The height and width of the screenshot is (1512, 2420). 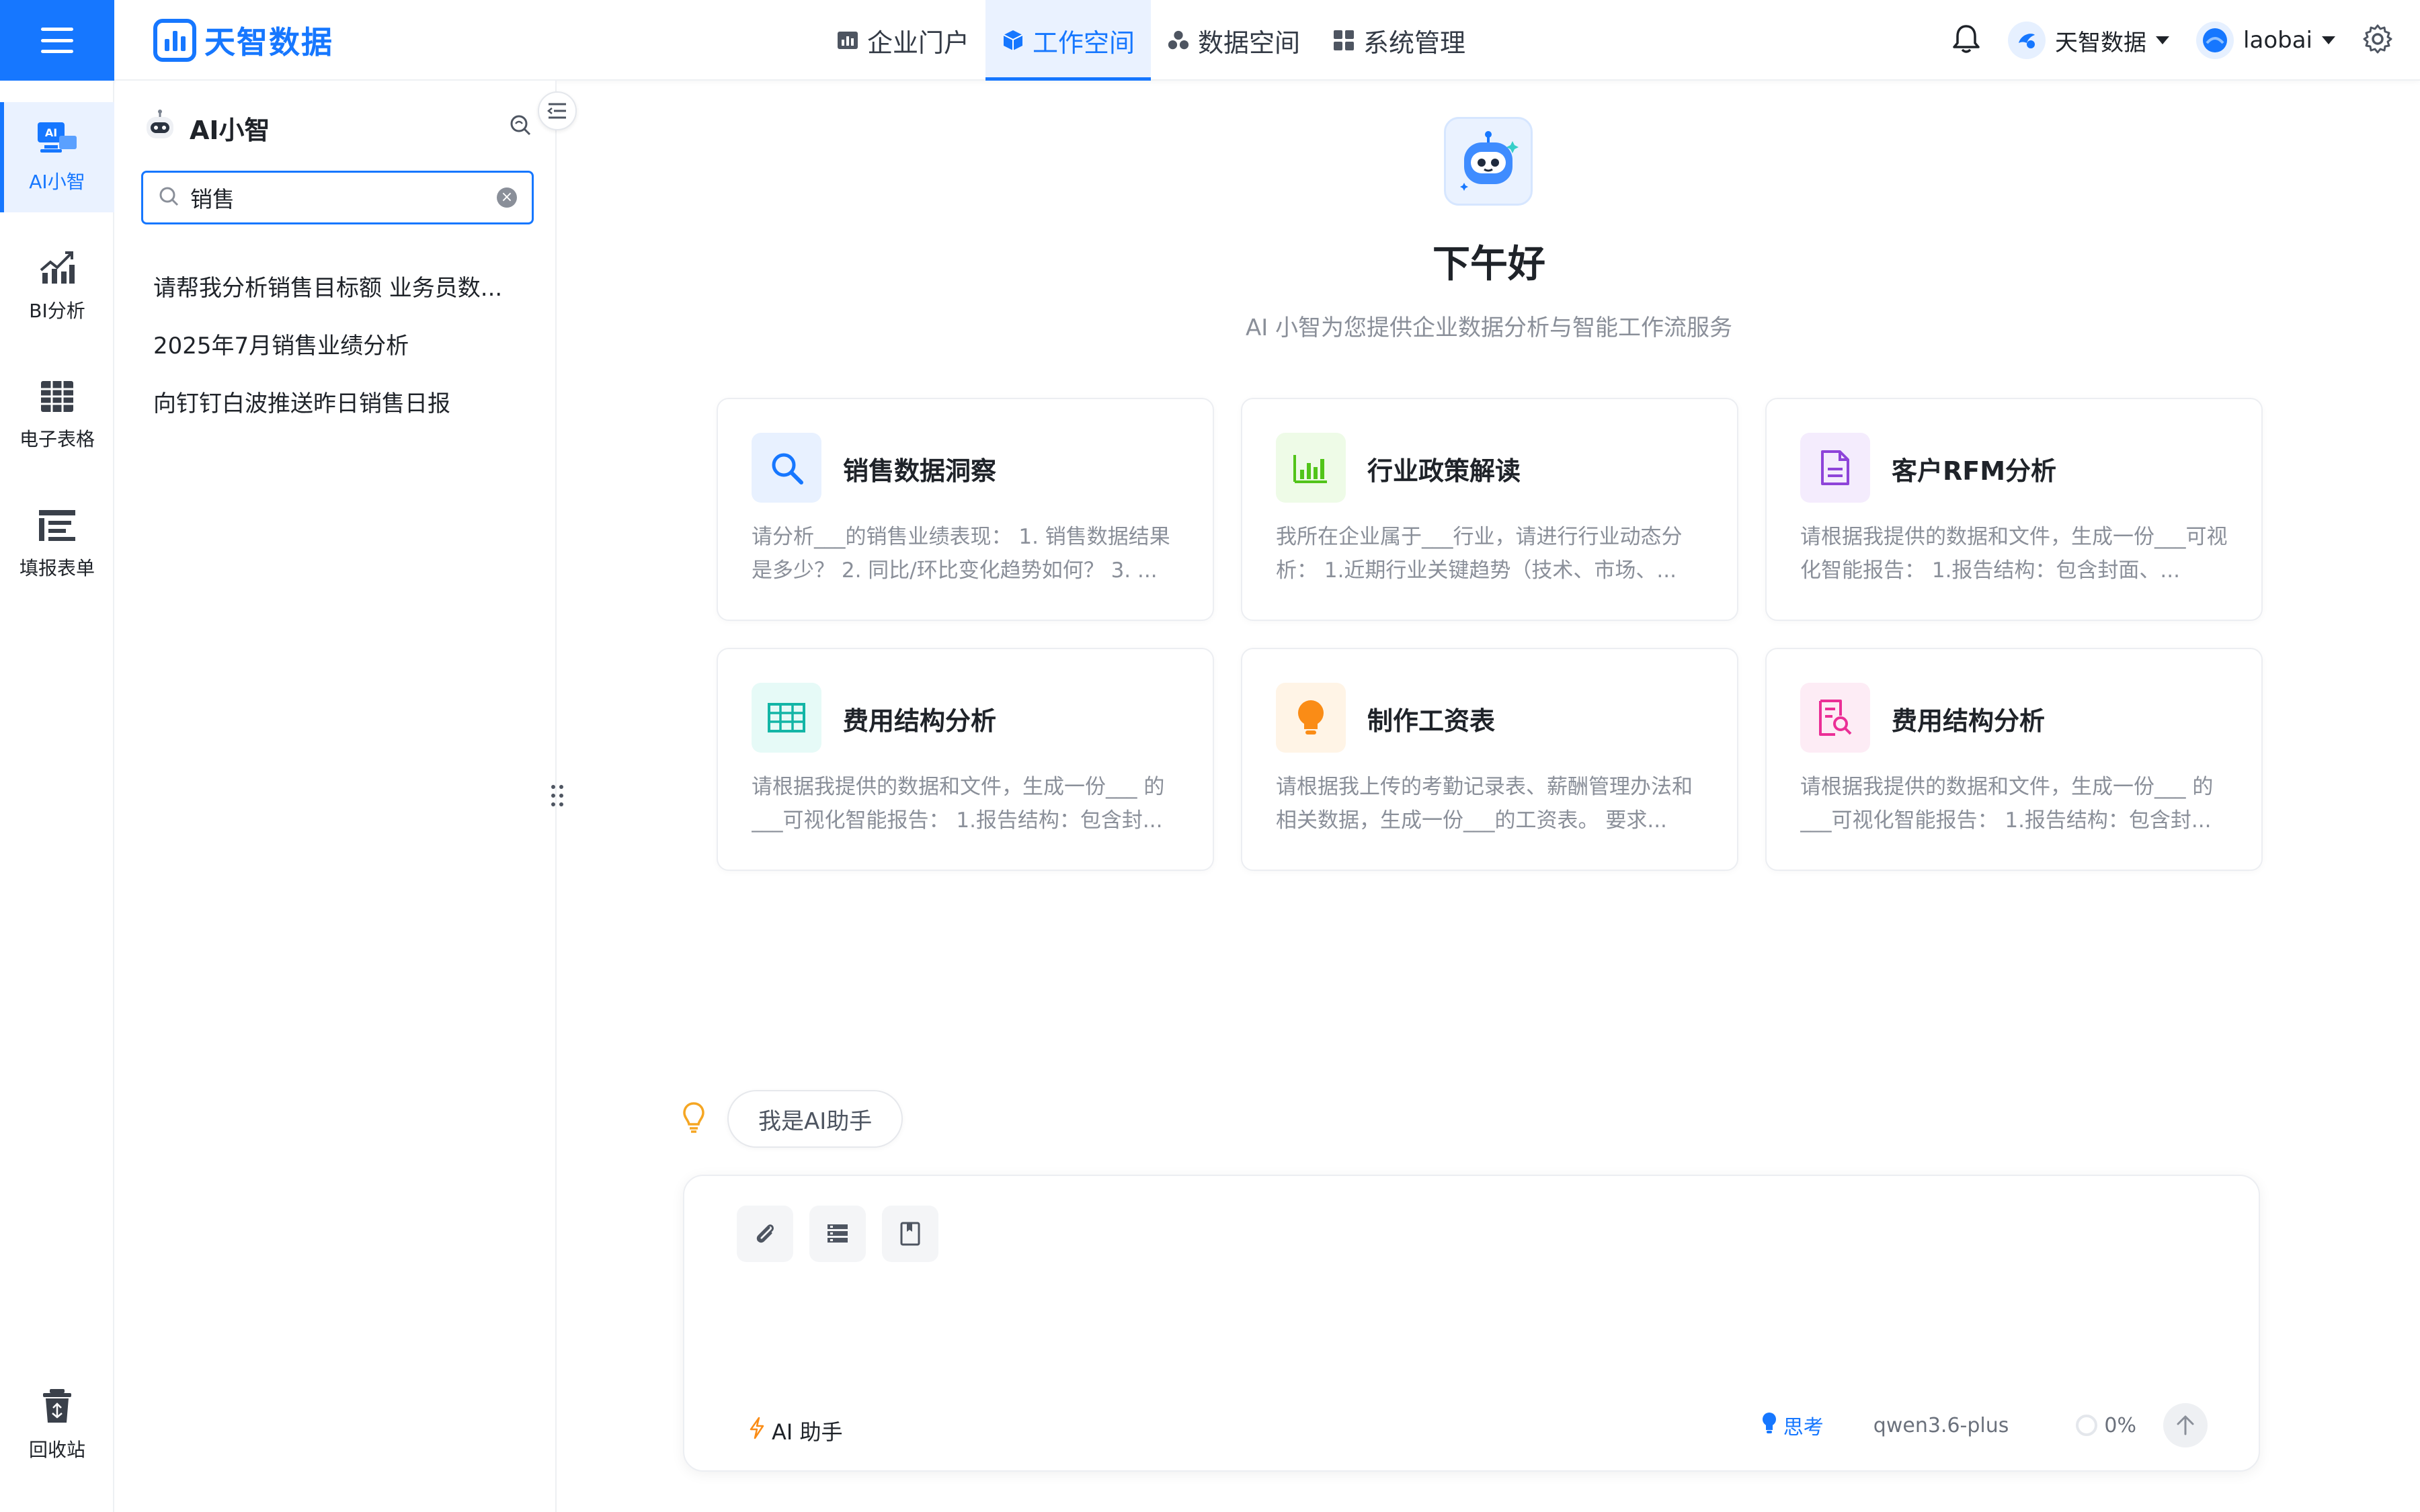 What do you see at coordinates (918, 43) in the screenshot?
I see `nav-label: 企业门户` at bounding box center [918, 43].